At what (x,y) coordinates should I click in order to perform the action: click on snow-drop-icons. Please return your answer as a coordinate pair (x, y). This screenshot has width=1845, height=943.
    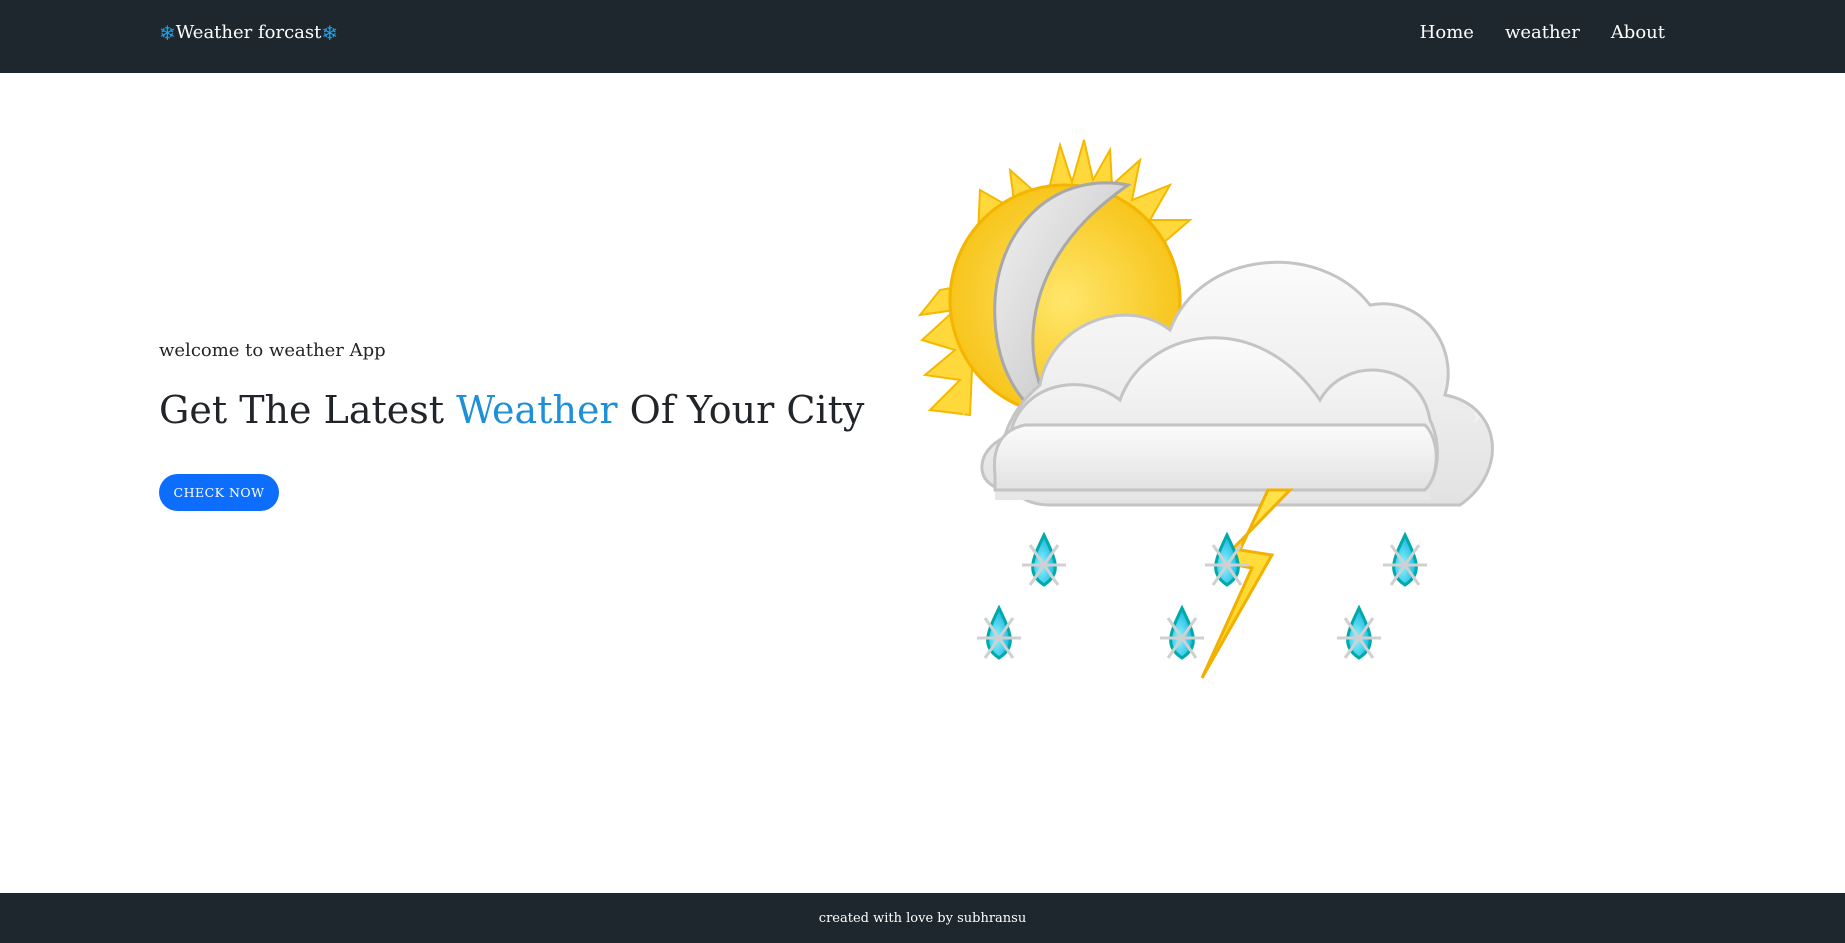
    Looking at the image, I should click on (1202, 595).